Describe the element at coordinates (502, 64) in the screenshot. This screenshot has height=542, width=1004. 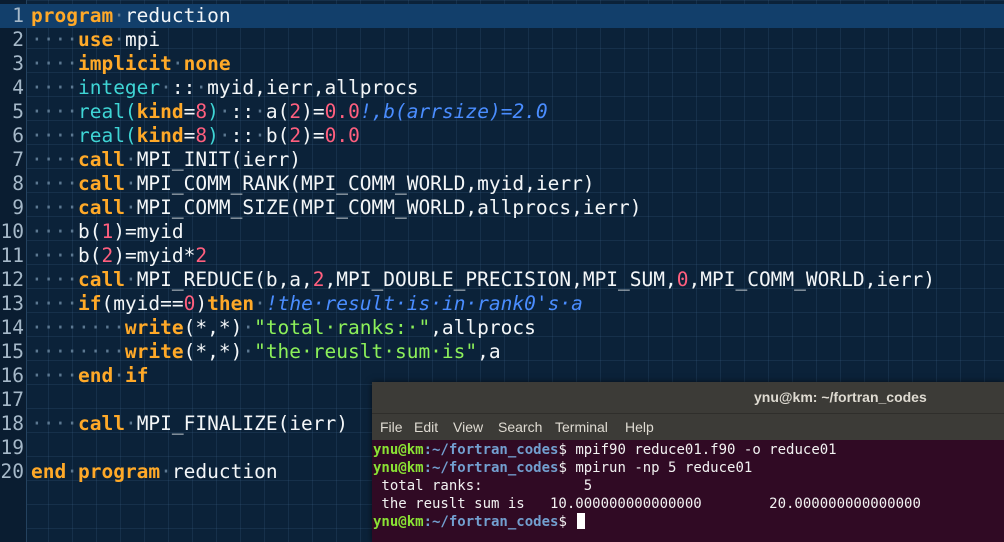
I see `code-line: 3 ····implicit·none` at that location.